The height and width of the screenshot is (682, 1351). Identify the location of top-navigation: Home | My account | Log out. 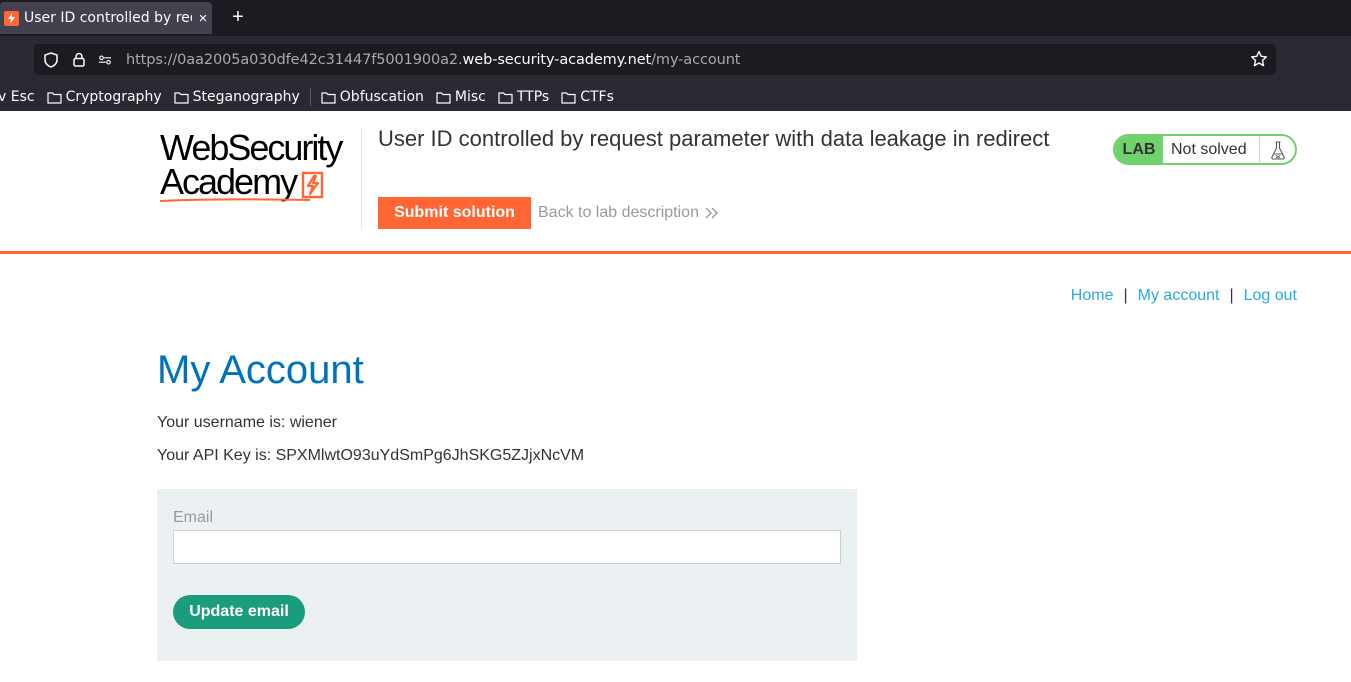
(1184, 296).